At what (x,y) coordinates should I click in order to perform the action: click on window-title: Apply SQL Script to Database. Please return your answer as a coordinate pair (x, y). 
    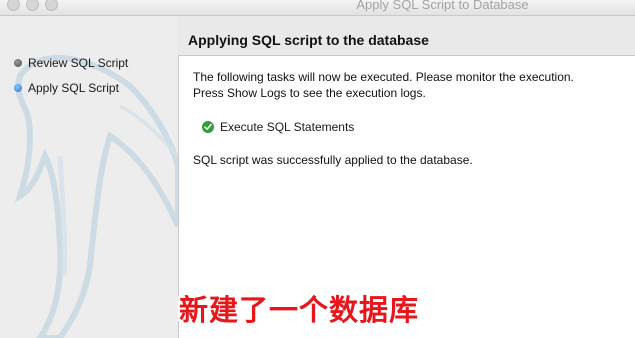
    Looking at the image, I should click on (442, 6).